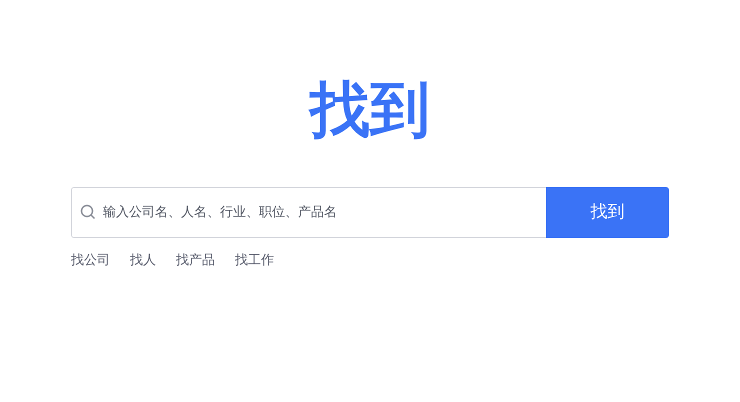 This screenshot has width=740, height=402. I want to click on search-button: 找到, so click(607, 212).